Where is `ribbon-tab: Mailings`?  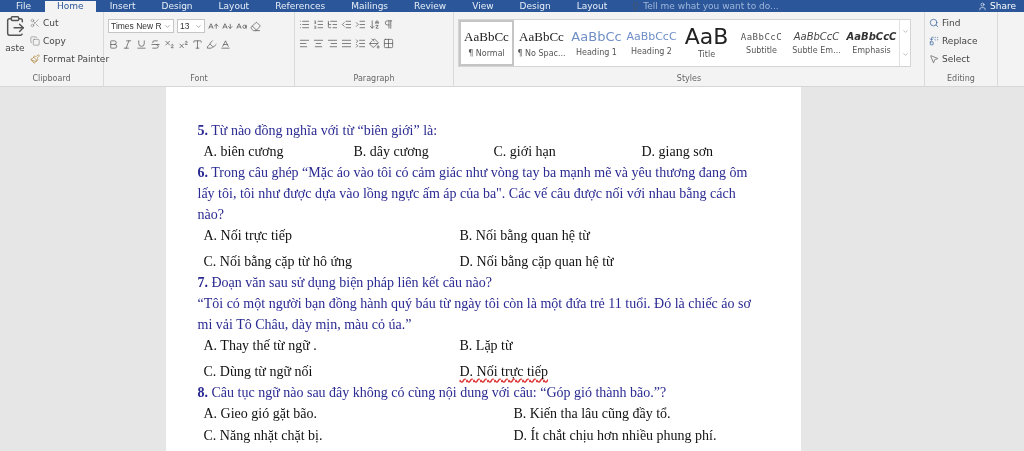 ribbon-tab: Mailings is located at coordinates (370, 6).